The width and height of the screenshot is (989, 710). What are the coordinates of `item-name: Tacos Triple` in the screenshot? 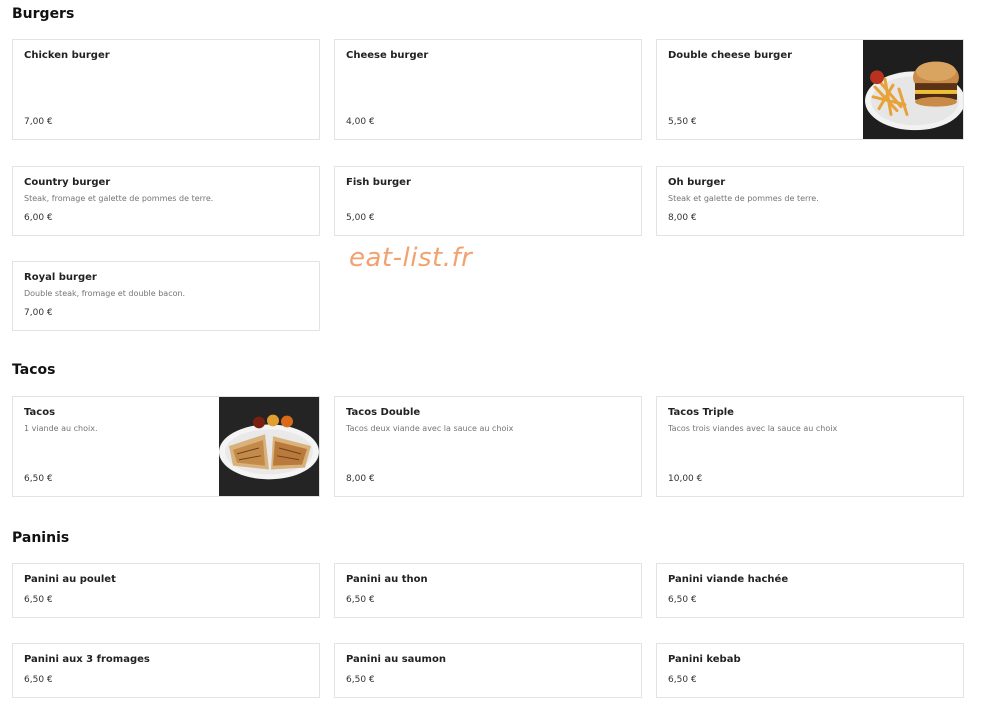 It's located at (701, 412).